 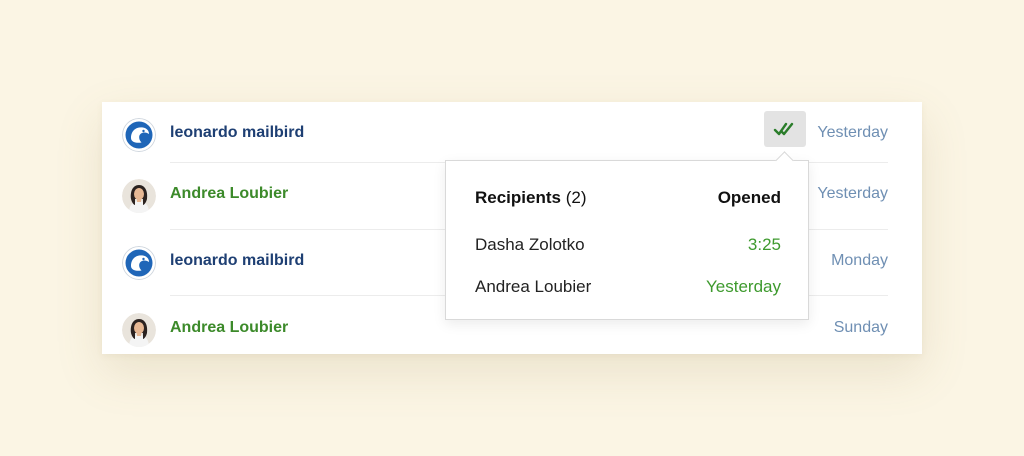 I want to click on message-date: Sunday, so click(x=860, y=327).